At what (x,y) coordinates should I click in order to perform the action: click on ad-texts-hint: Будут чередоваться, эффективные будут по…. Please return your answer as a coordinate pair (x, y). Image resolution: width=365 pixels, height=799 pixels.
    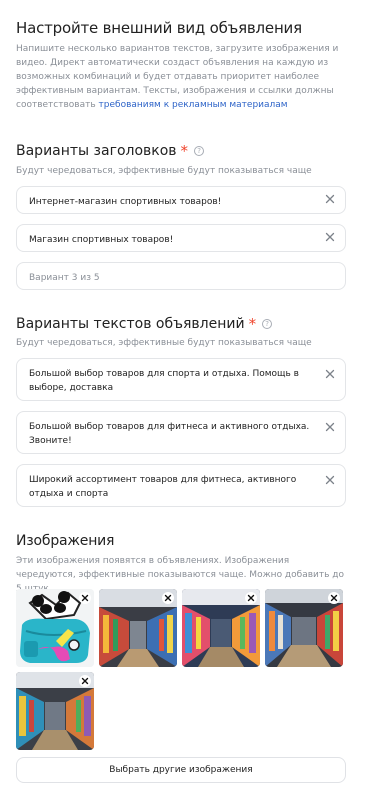
    Looking at the image, I should click on (164, 343).